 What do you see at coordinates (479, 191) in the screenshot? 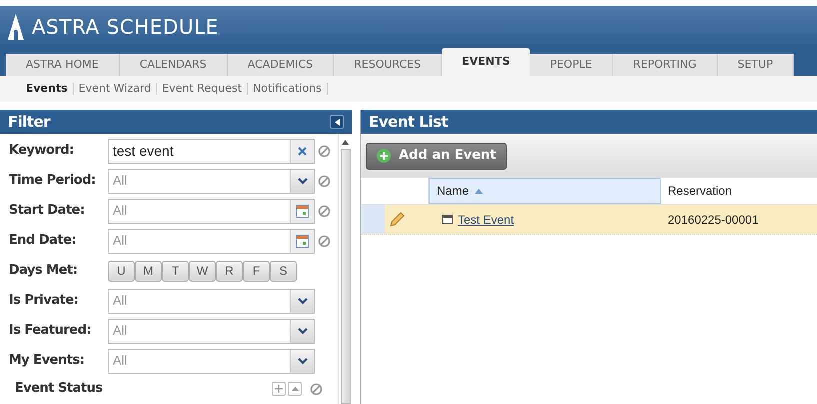
I see `sort-ascending-icon` at bounding box center [479, 191].